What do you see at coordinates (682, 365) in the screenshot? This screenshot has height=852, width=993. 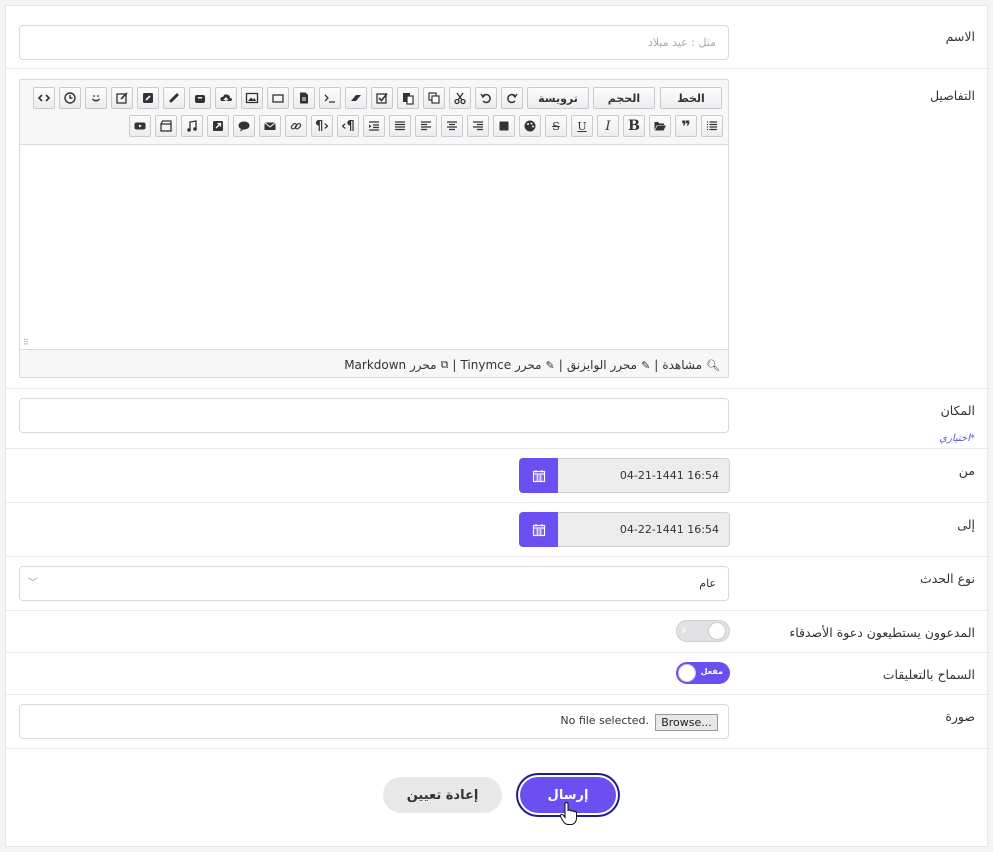 I see `preview-link: مشاهدة` at bounding box center [682, 365].